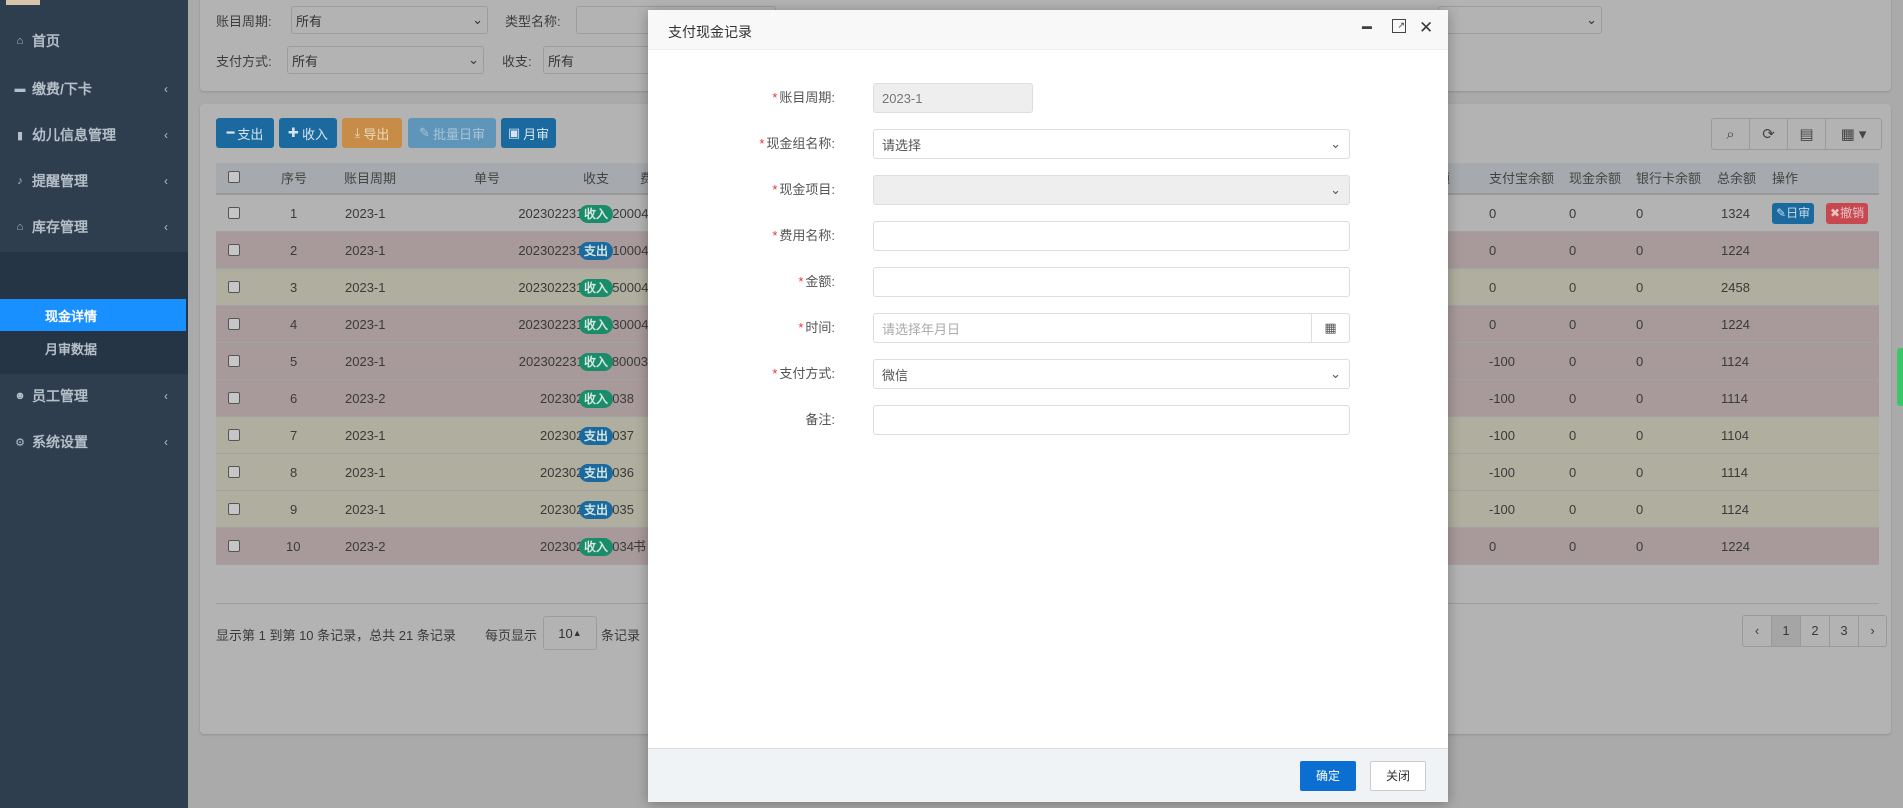 This screenshot has width=1903, height=808. Describe the element at coordinates (1111, 190) in the screenshot. I see `field-input-2: ⌄` at that location.